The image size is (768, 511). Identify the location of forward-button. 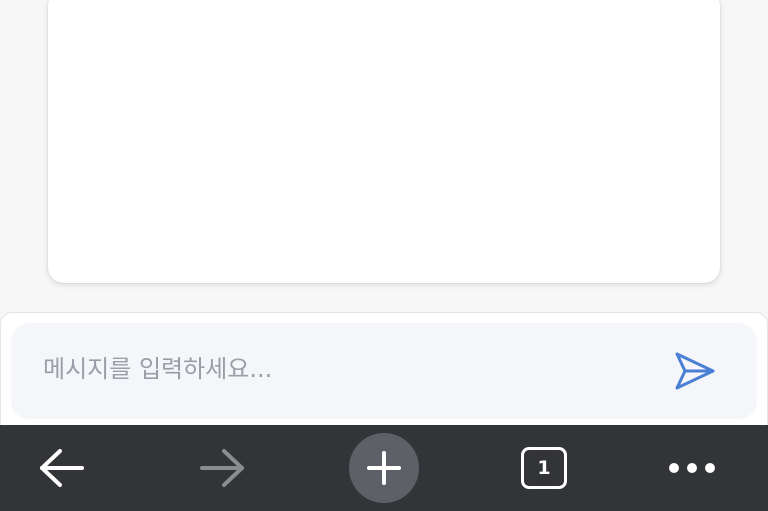
(222, 468).